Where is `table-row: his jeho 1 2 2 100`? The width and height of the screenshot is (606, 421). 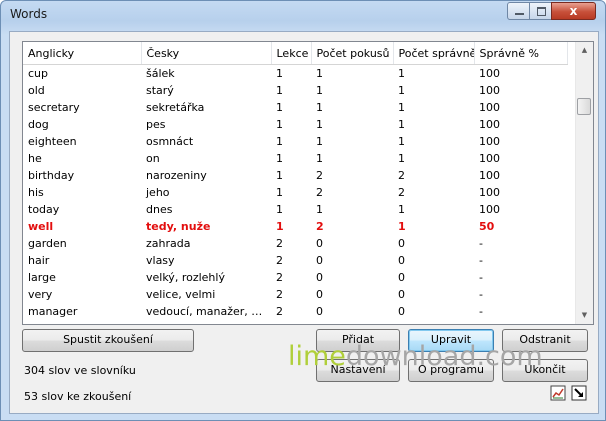
table-row: his jeho 1 2 2 100 is located at coordinates (295, 192).